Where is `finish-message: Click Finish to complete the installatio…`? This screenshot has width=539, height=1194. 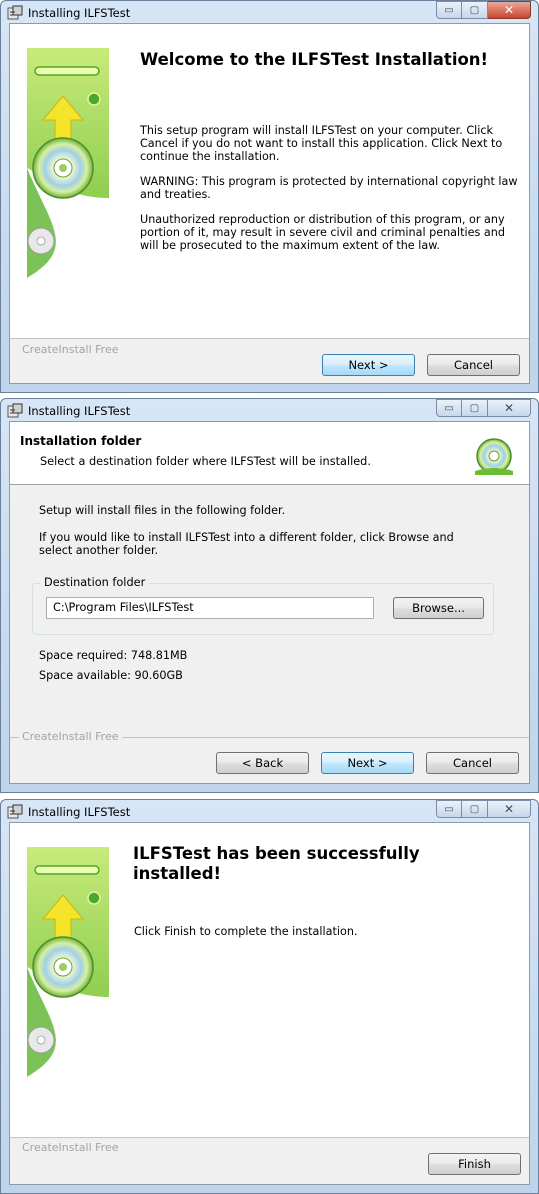 finish-message: Click Finish to complete the installatio… is located at coordinates (246, 931).